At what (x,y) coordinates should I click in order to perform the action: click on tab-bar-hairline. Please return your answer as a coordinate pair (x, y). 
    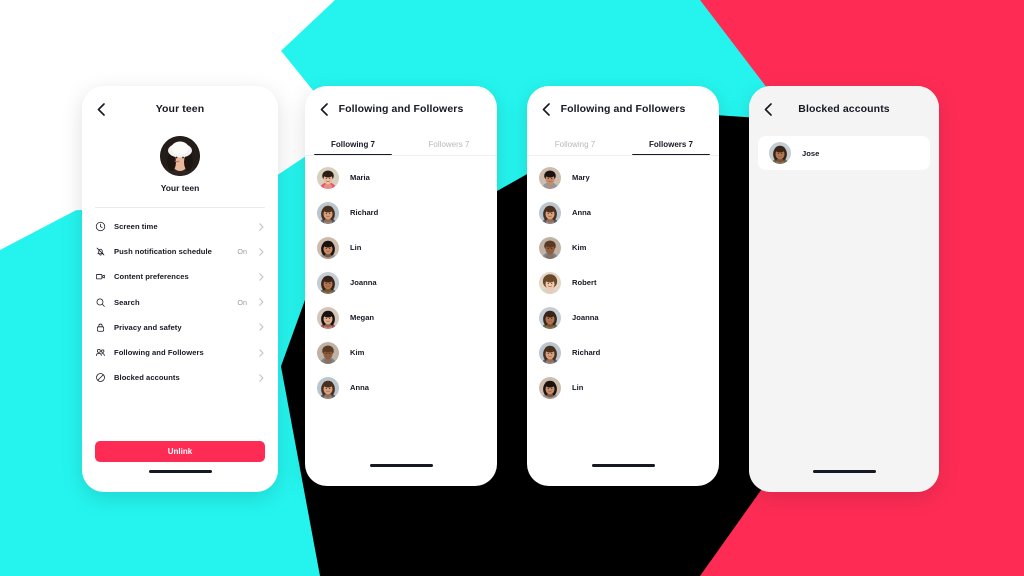
    Looking at the image, I should click on (623, 155).